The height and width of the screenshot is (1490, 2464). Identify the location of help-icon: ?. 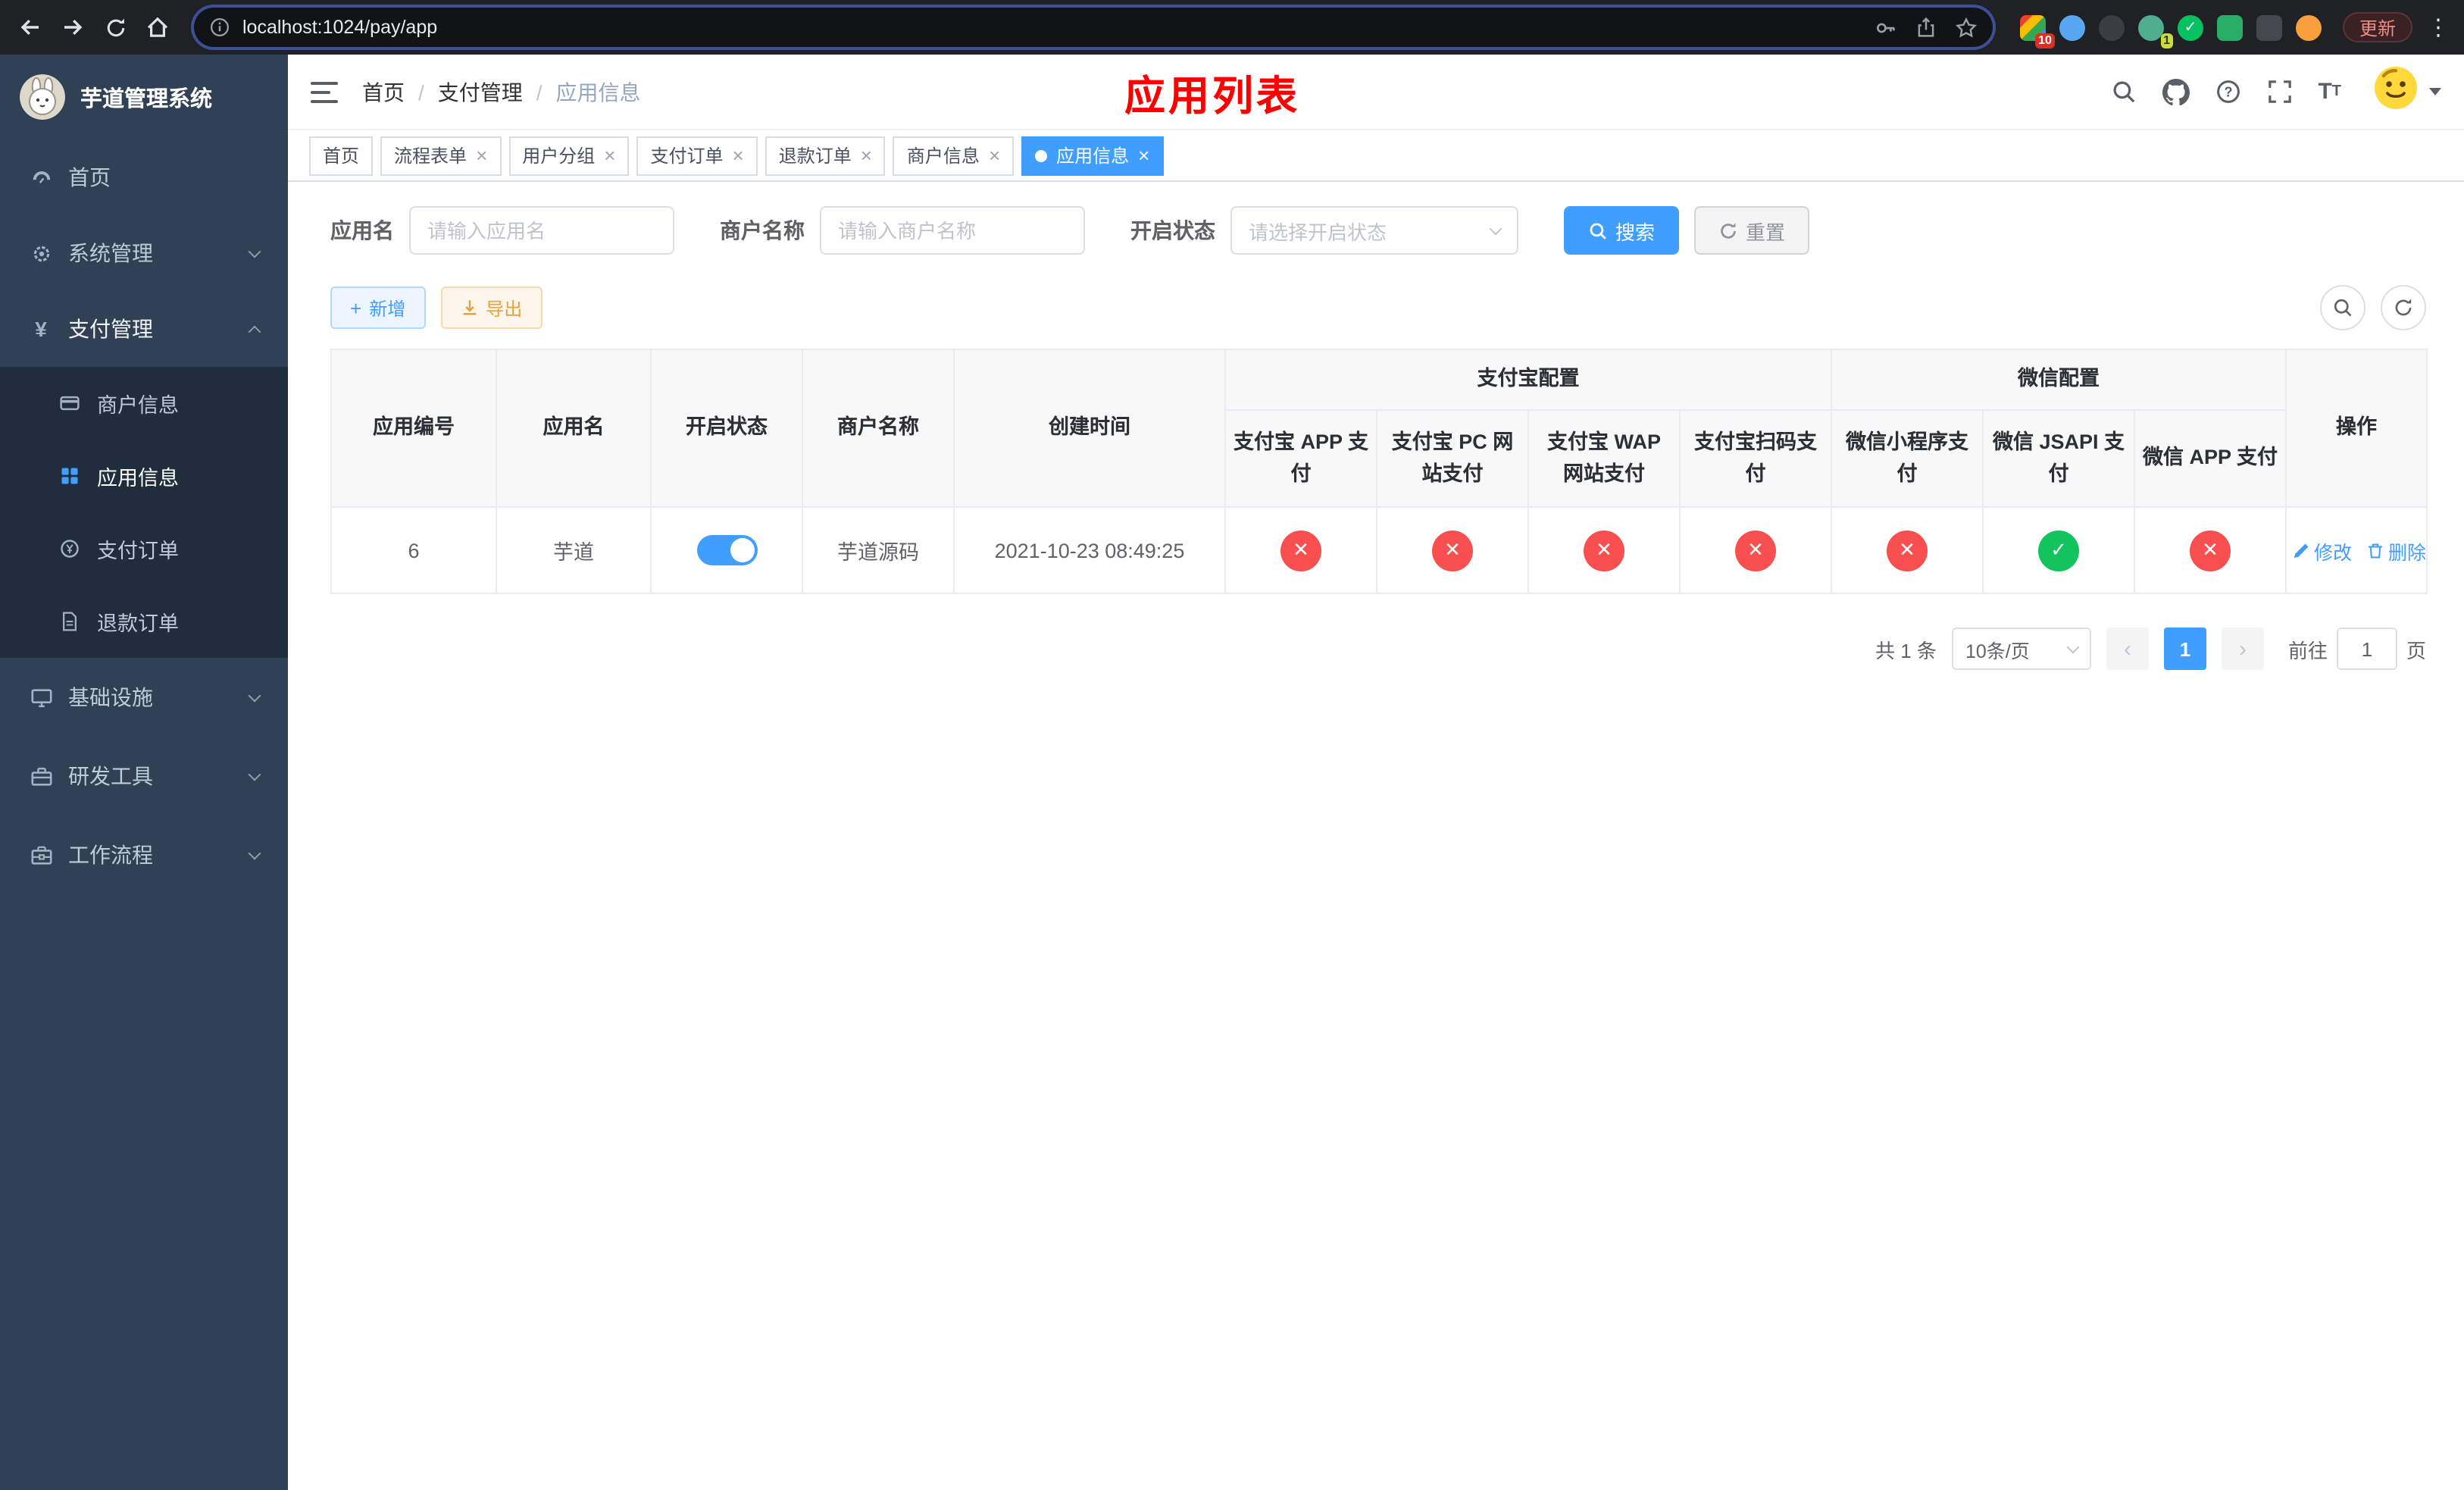
(2227, 92).